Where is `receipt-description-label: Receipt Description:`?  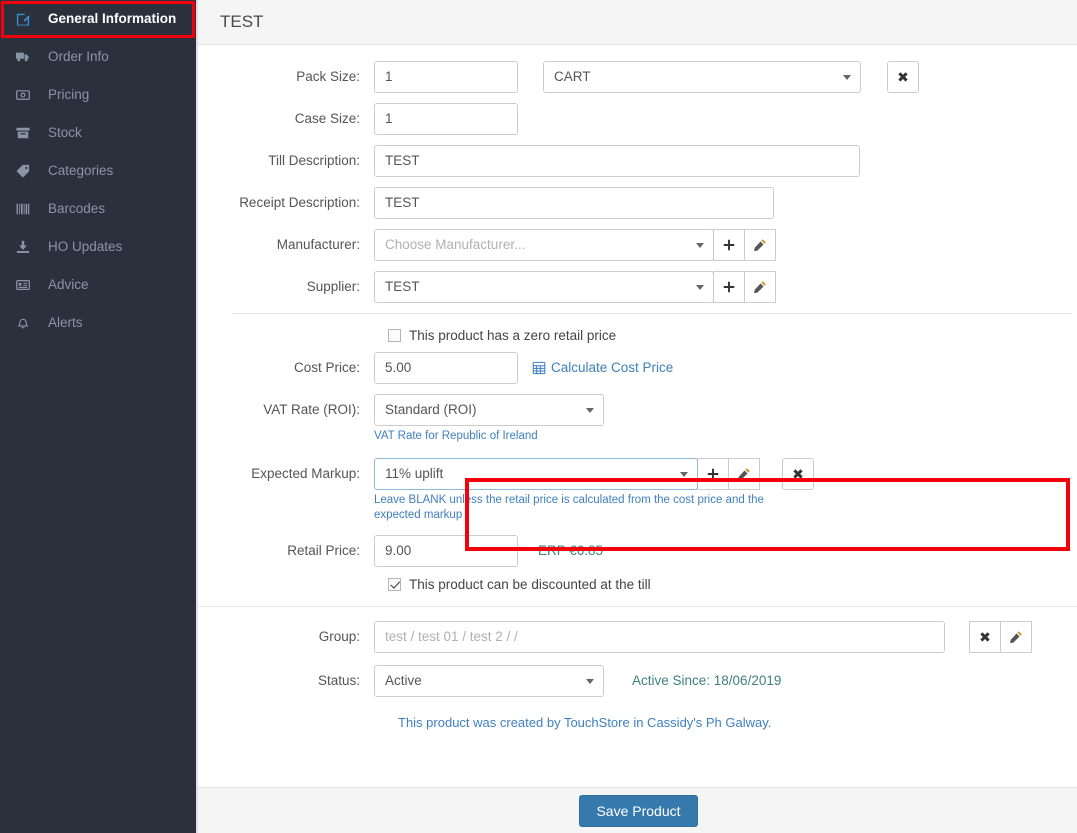 receipt-description-label: Receipt Description: is located at coordinates (299, 202).